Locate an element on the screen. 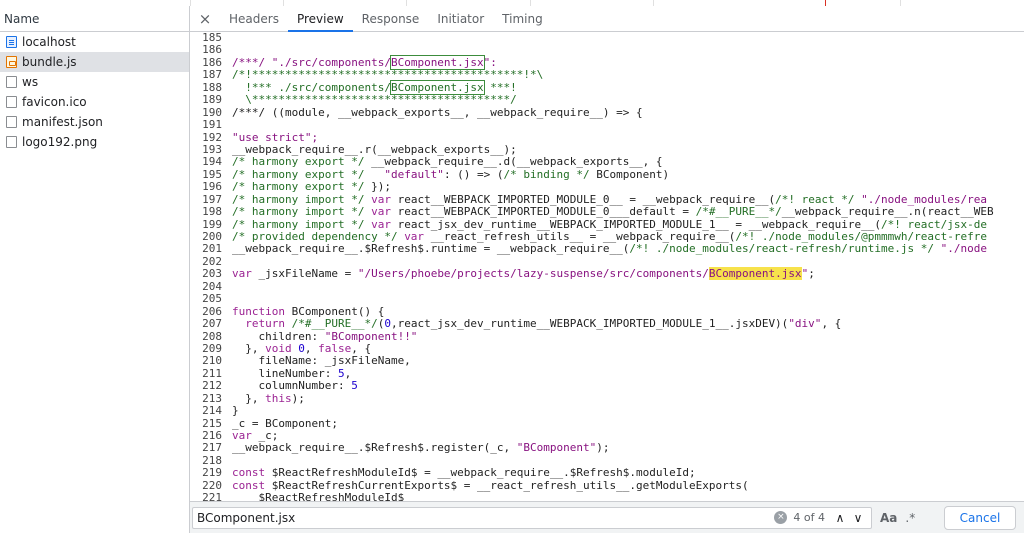 The height and width of the screenshot is (533, 1024). code-token: /*! react */ is located at coordinates (815, 199).